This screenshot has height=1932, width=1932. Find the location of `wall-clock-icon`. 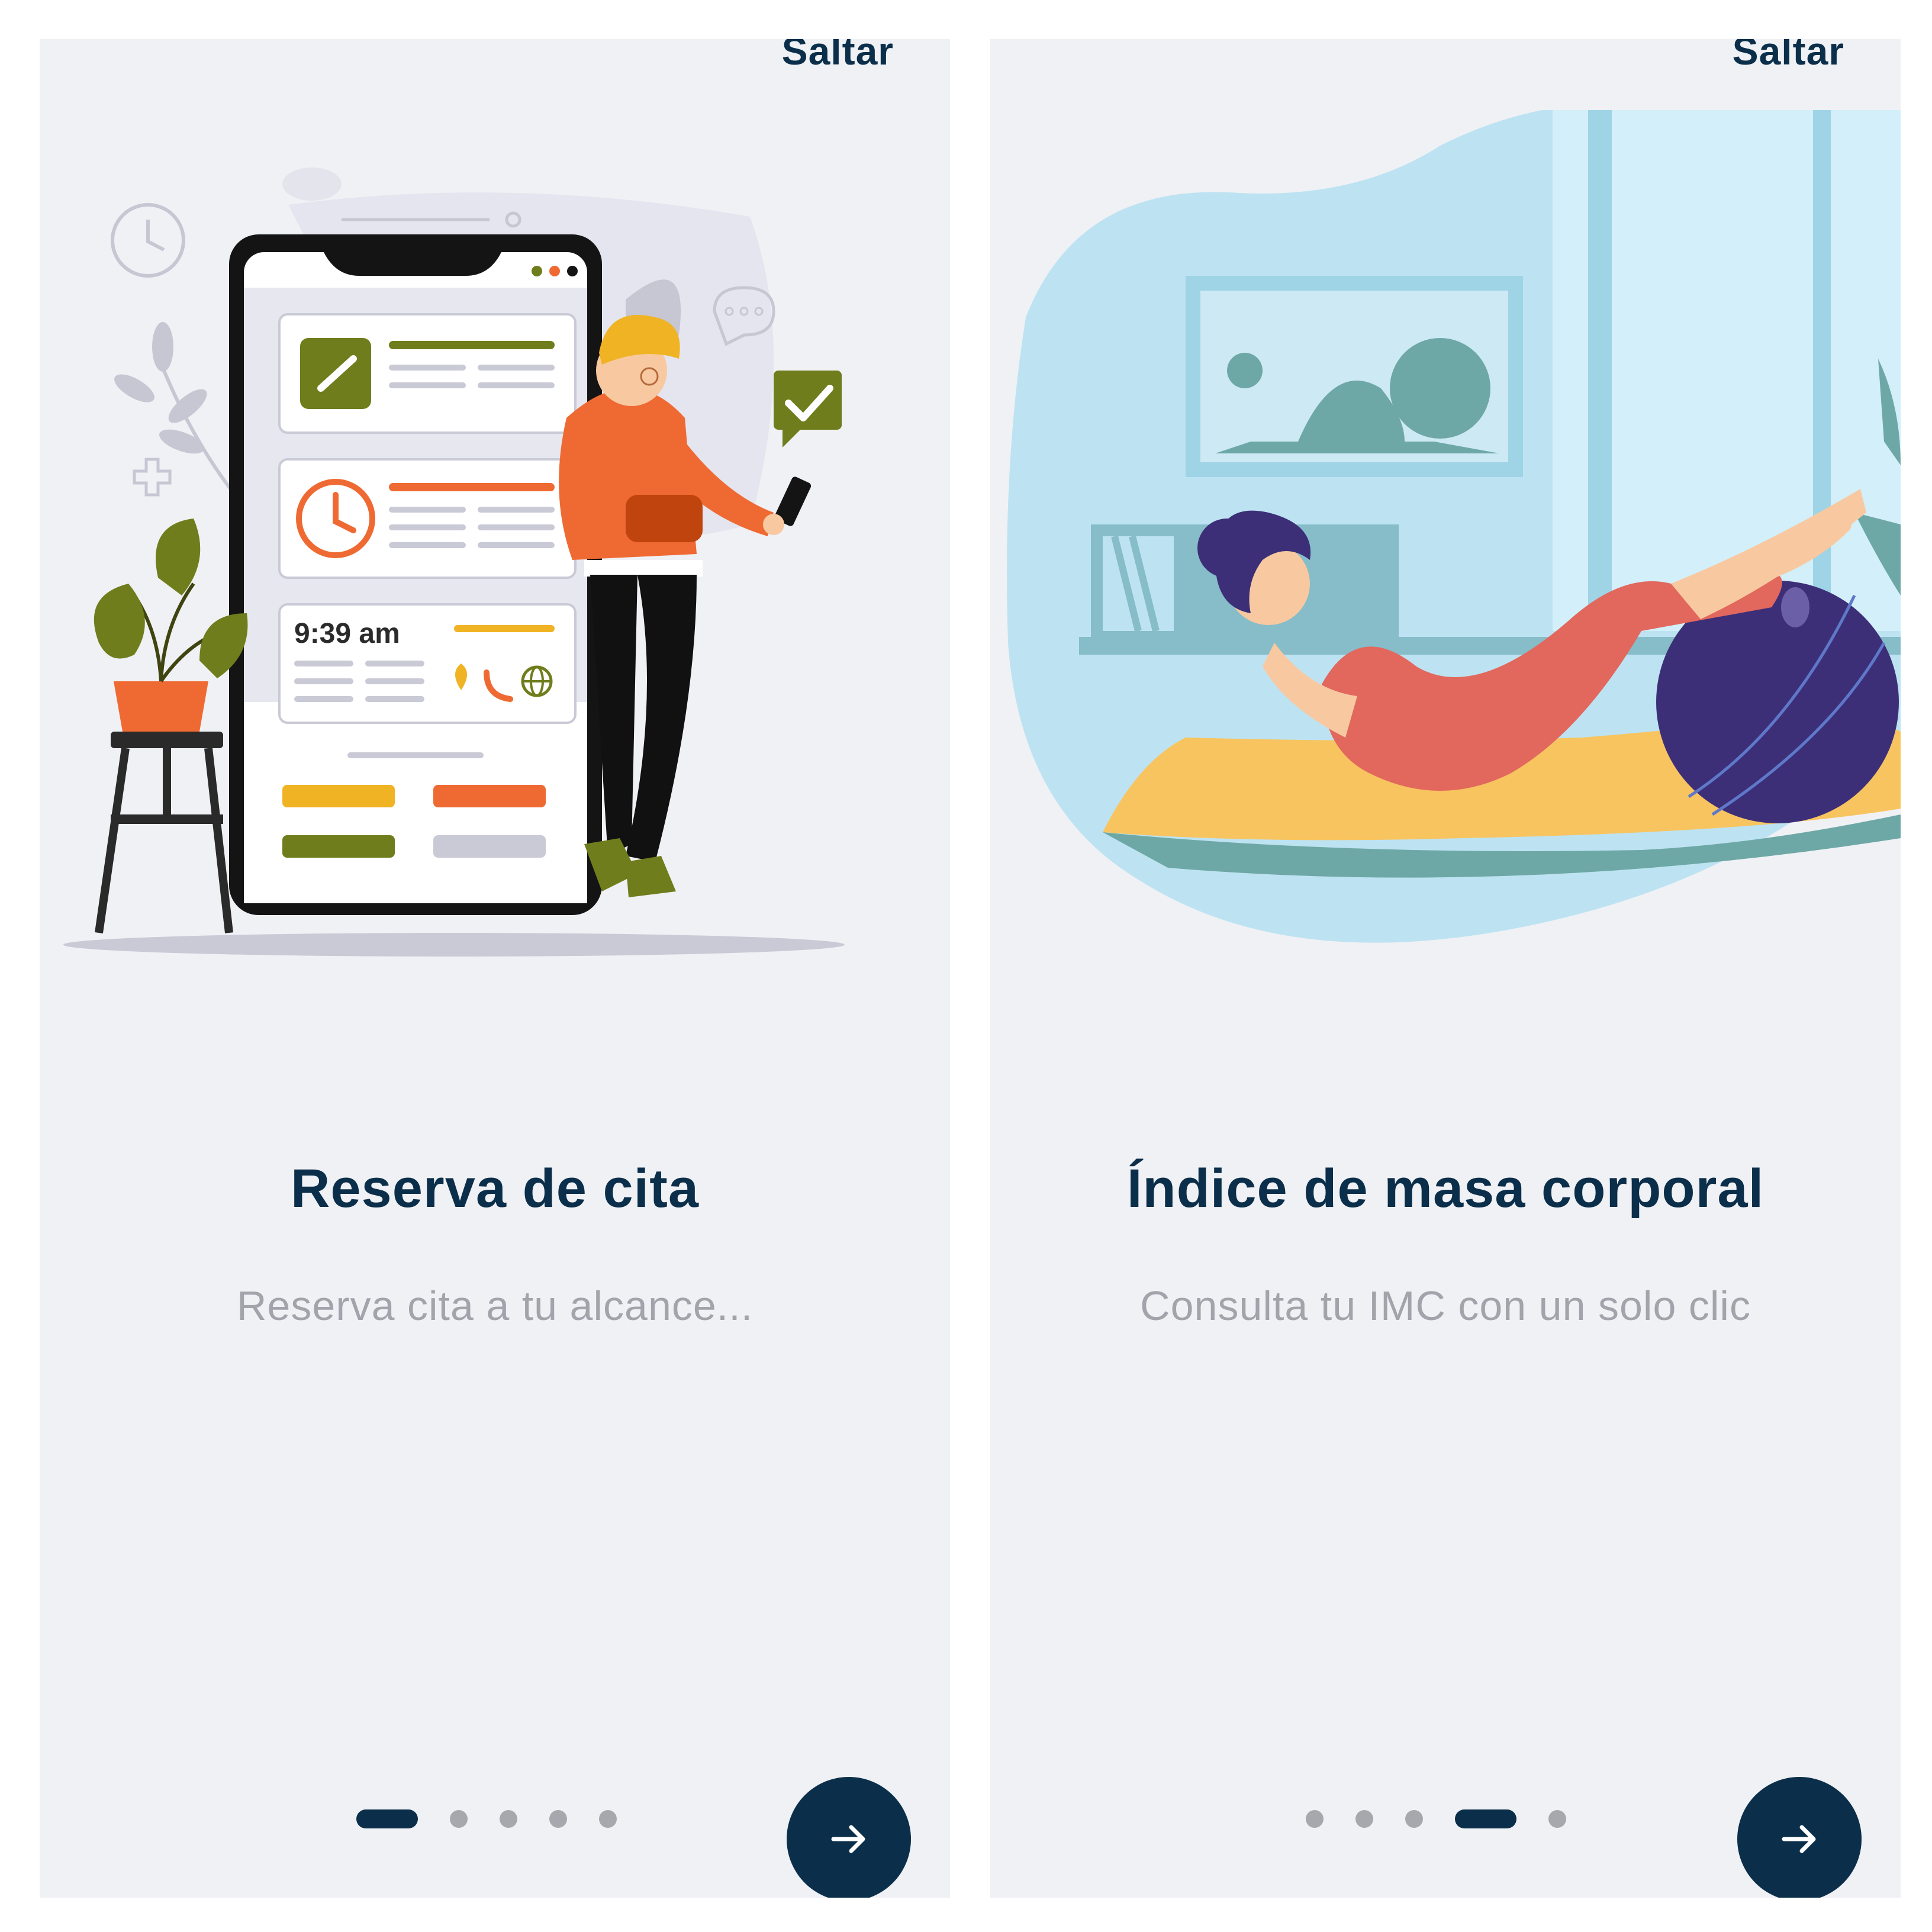

wall-clock-icon is located at coordinates (148, 240).